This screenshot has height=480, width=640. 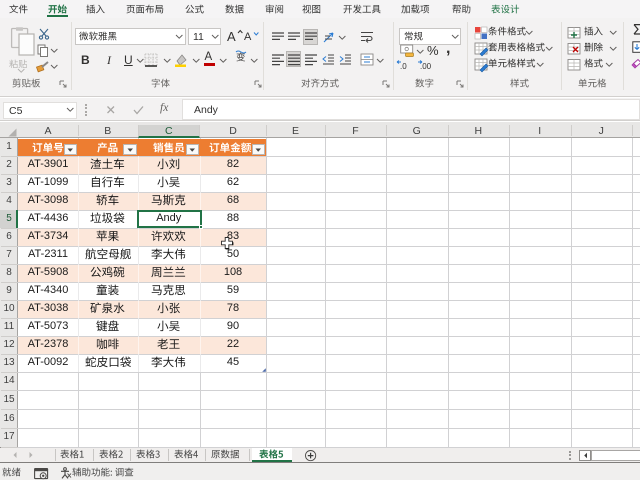 What do you see at coordinates (403, 66) in the screenshot?
I see `svg-text: .0` at bounding box center [403, 66].